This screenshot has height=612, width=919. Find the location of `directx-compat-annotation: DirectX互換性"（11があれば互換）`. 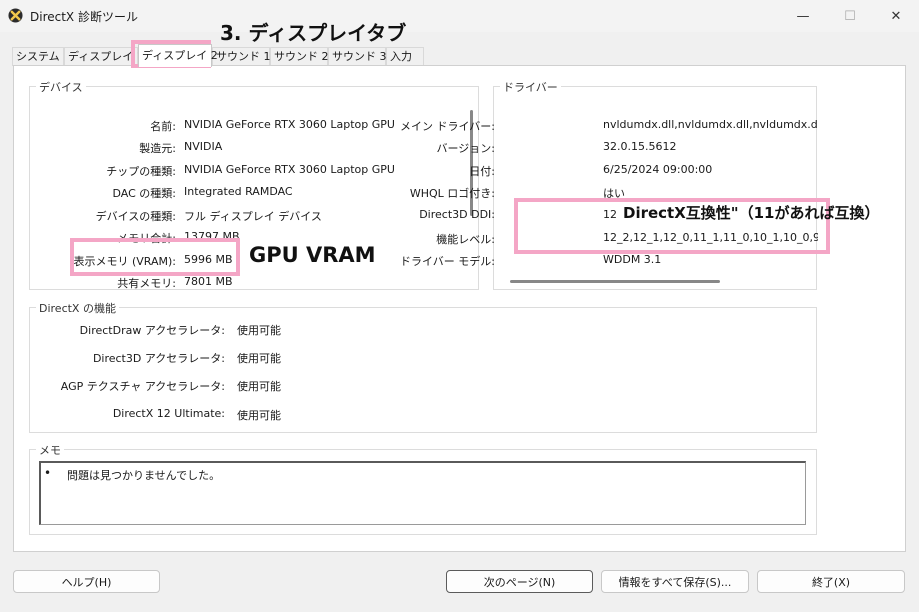

directx-compat-annotation: DirectX互換性"（11があれば互換） is located at coordinates (751, 213).